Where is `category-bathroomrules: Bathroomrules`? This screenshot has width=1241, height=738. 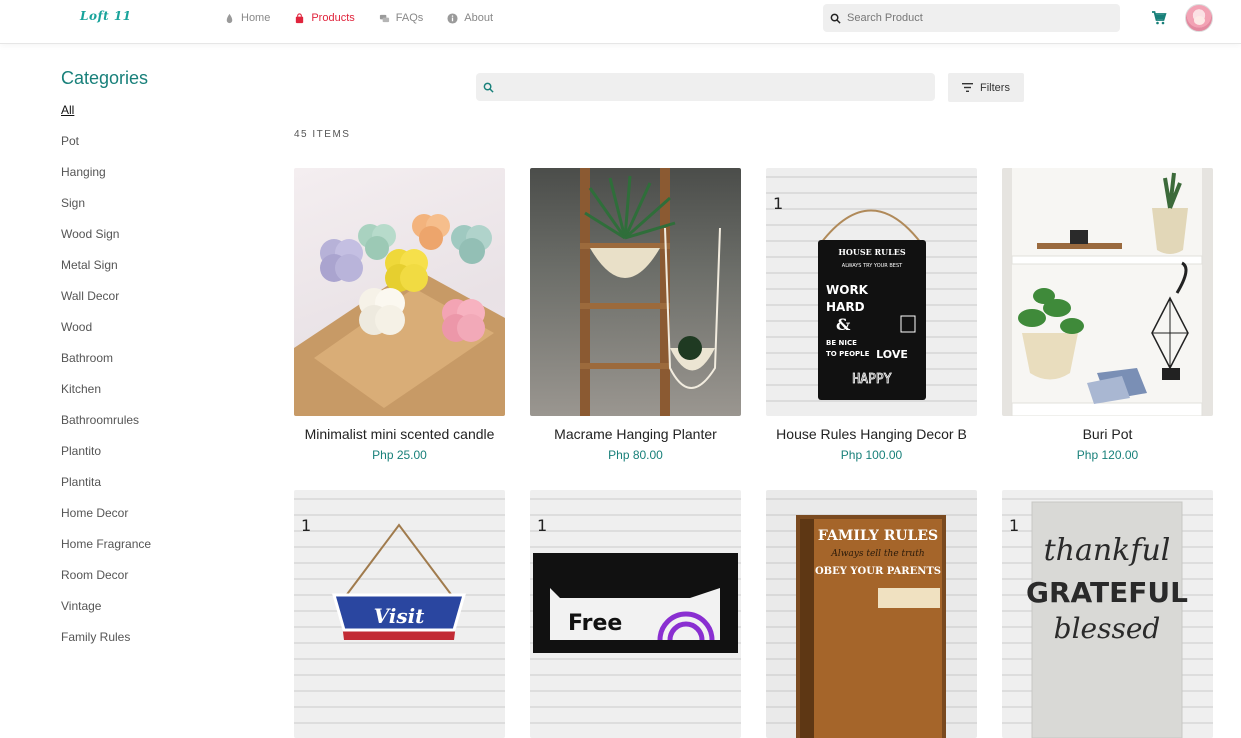 category-bathroomrules: Bathroomrules is located at coordinates (161, 428).